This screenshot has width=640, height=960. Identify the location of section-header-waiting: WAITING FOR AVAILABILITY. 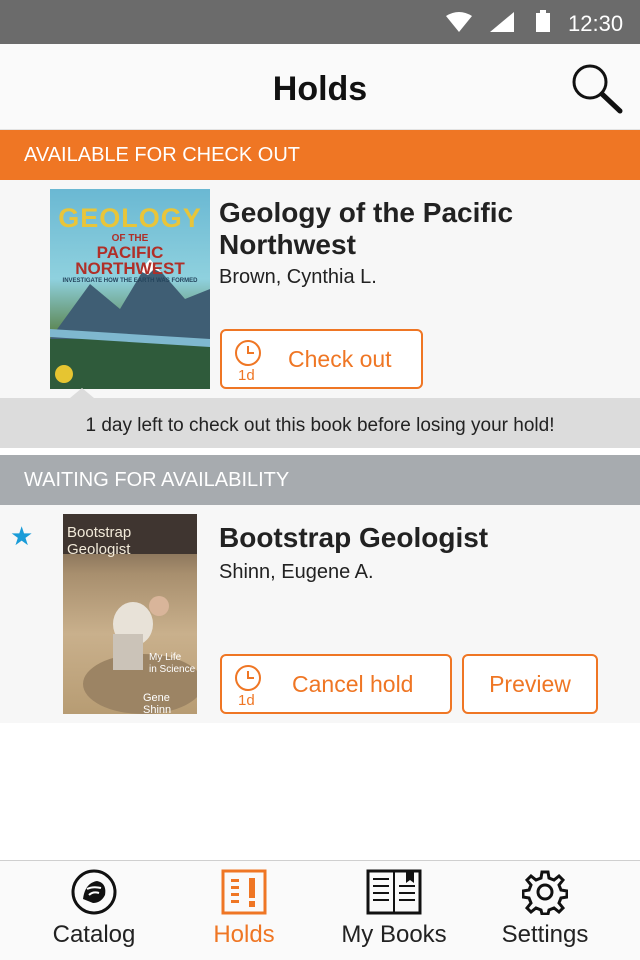
(320, 480).